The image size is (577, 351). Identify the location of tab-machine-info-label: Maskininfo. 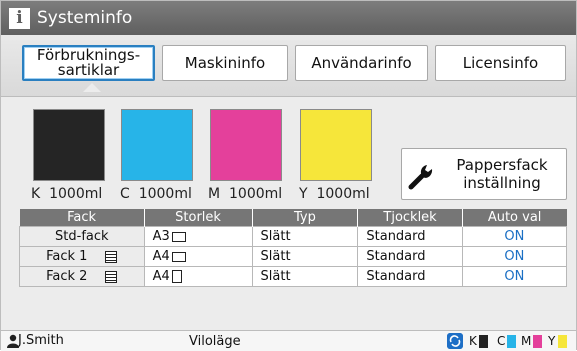
(225, 62).